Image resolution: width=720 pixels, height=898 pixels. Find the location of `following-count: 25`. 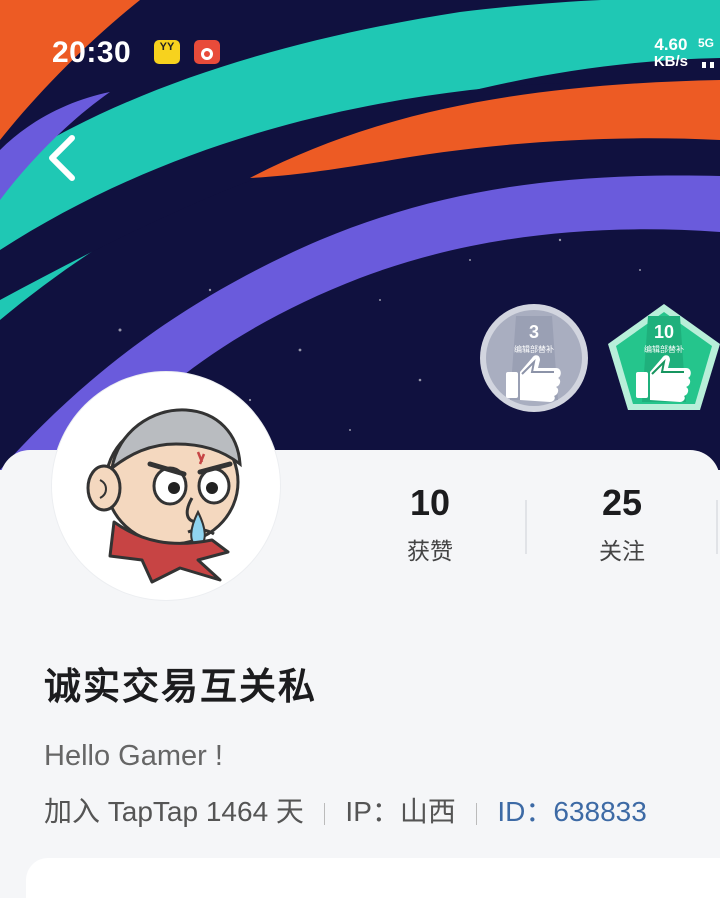

following-count: 25 is located at coordinates (622, 502).